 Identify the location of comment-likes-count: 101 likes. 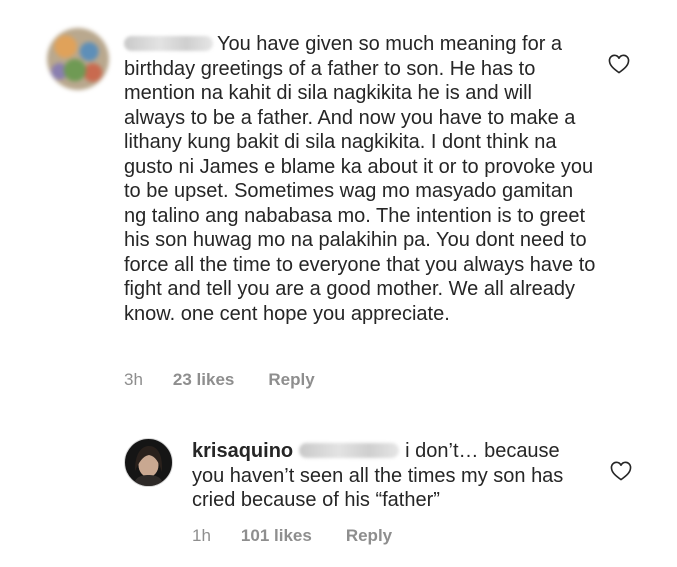
(276, 536).